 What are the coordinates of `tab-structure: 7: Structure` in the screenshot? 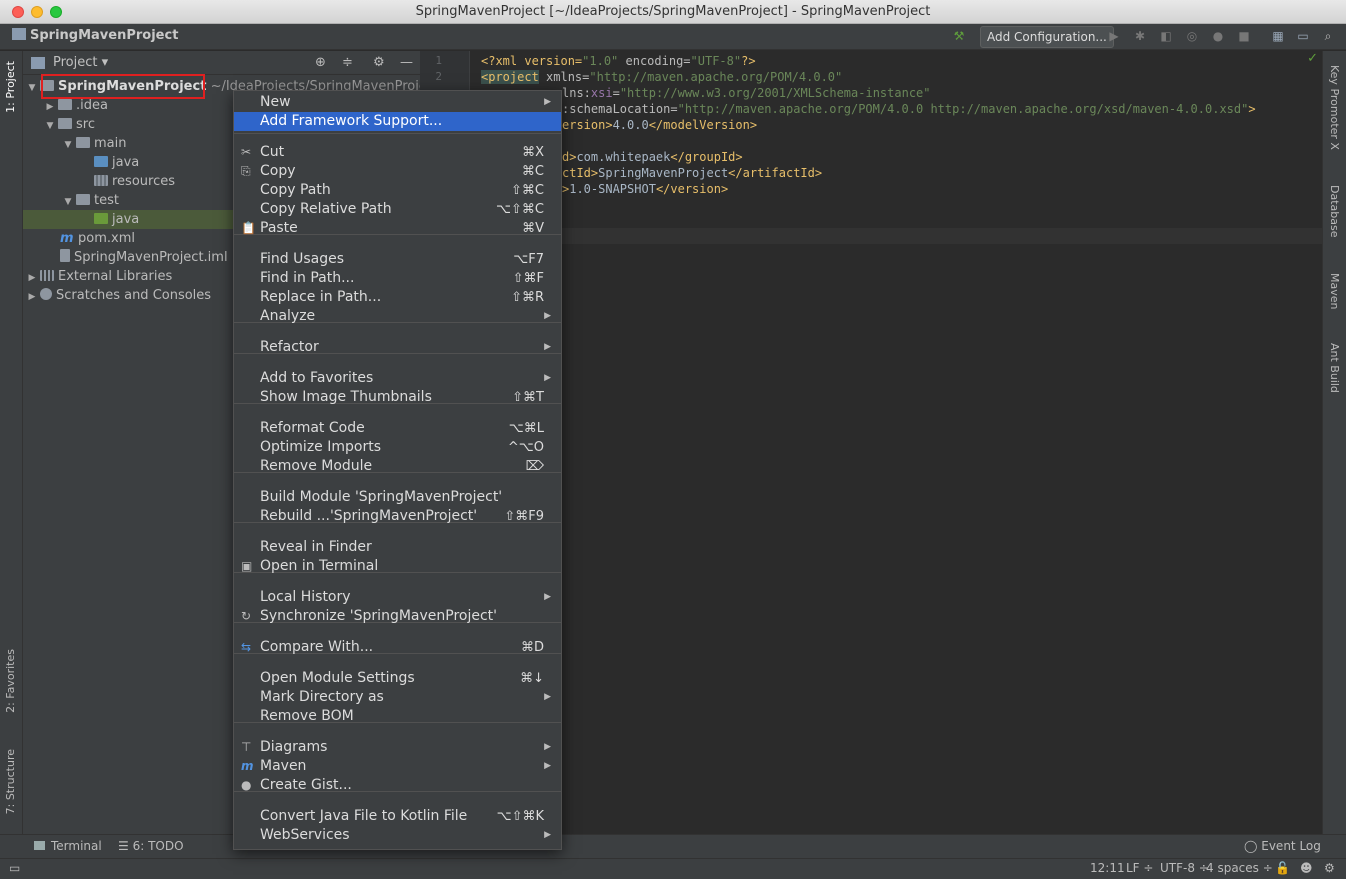 It's located at (10, 781).